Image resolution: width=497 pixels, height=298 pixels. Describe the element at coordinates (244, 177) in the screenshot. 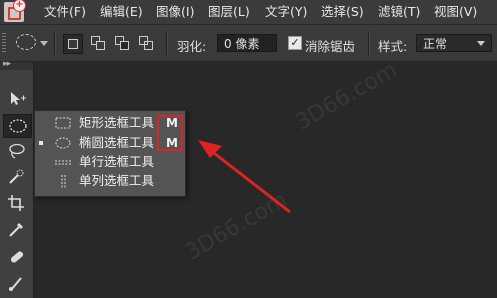

I see `annotation-arrow-icon` at that location.